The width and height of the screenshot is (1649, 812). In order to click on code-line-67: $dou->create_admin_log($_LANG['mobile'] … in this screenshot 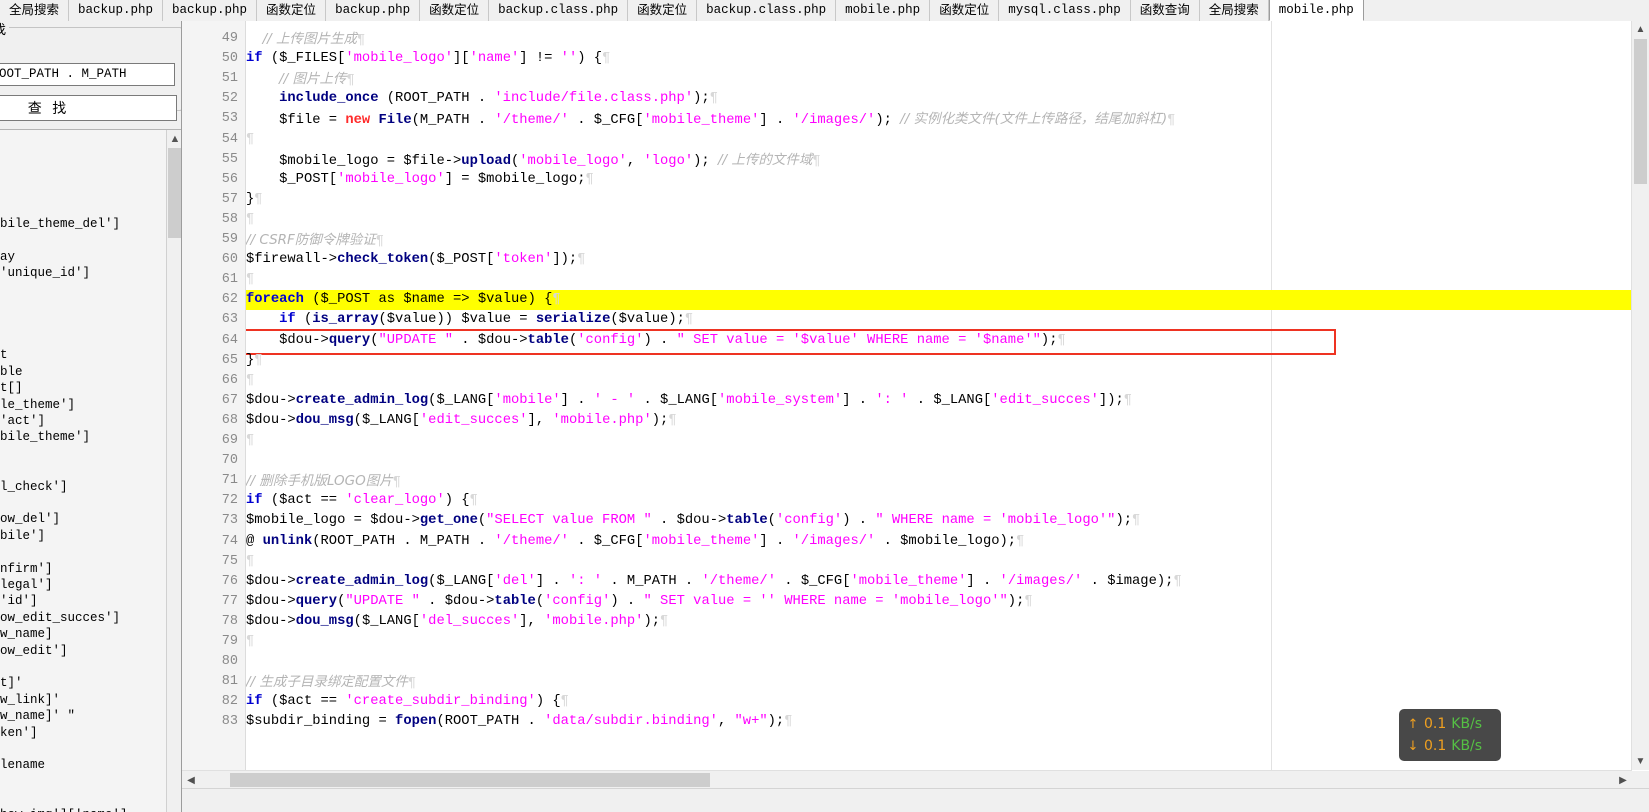, I will do `click(689, 401)`.